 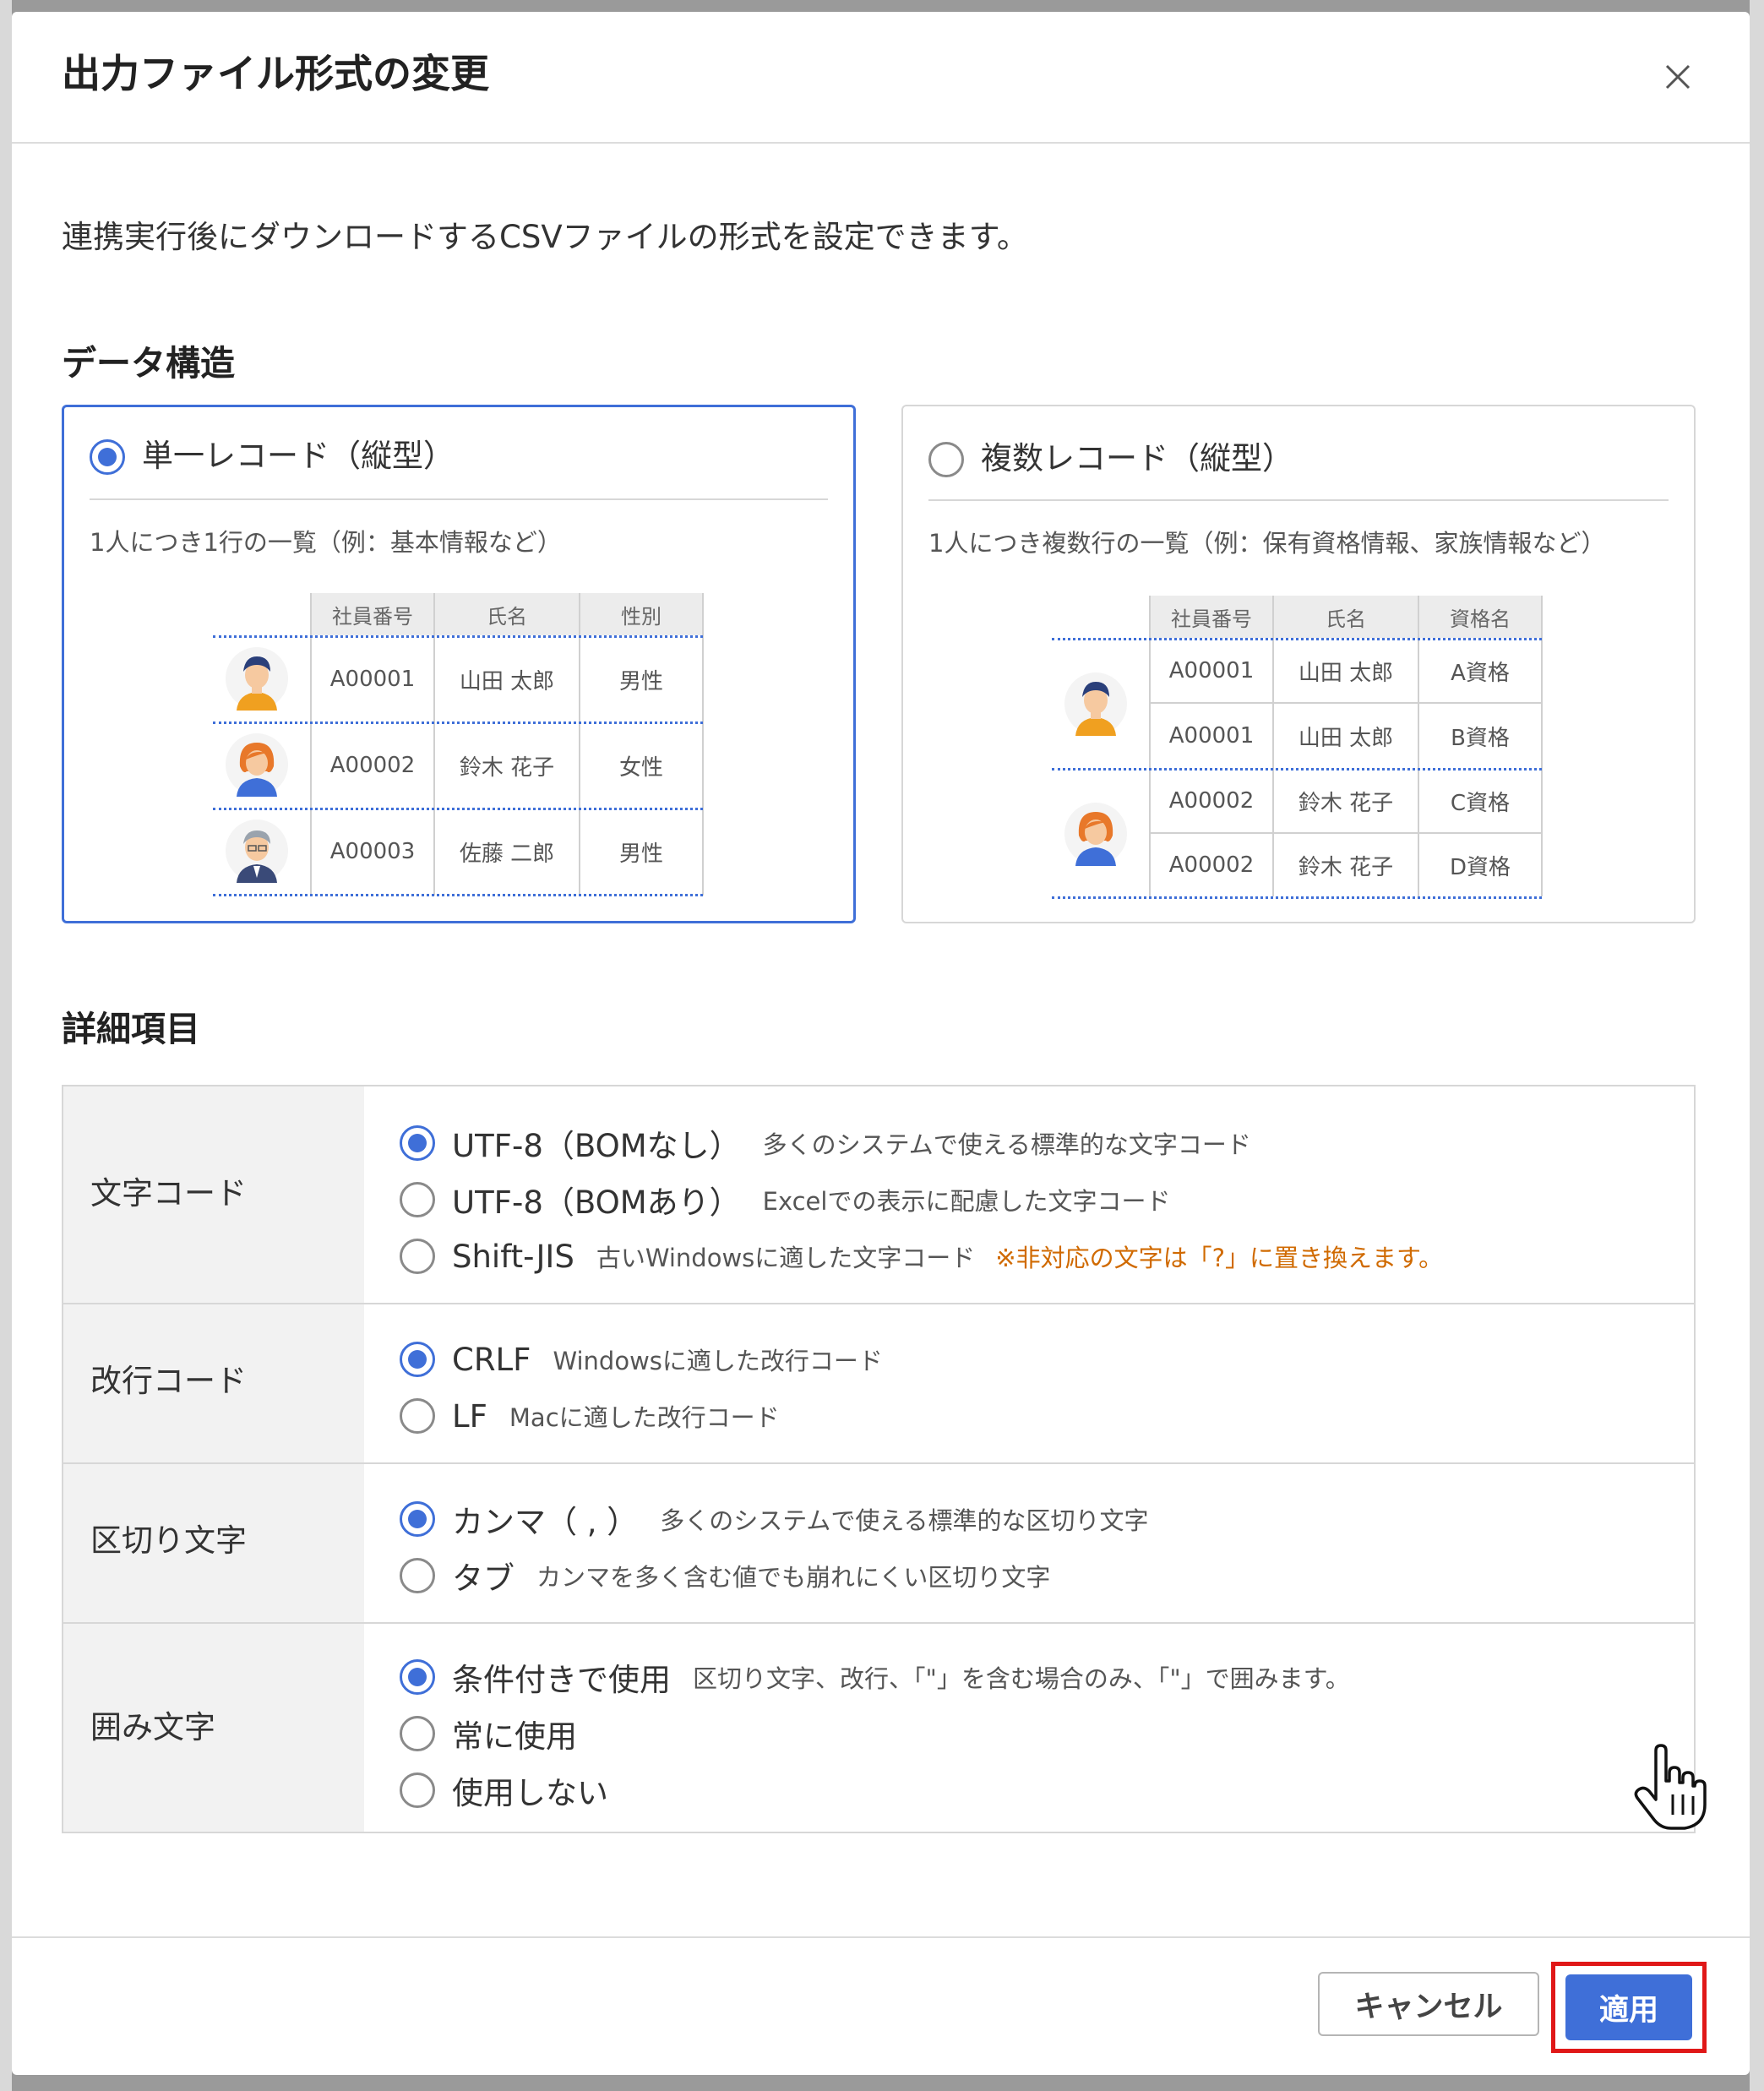 I want to click on comma-radio, so click(x=417, y=1519).